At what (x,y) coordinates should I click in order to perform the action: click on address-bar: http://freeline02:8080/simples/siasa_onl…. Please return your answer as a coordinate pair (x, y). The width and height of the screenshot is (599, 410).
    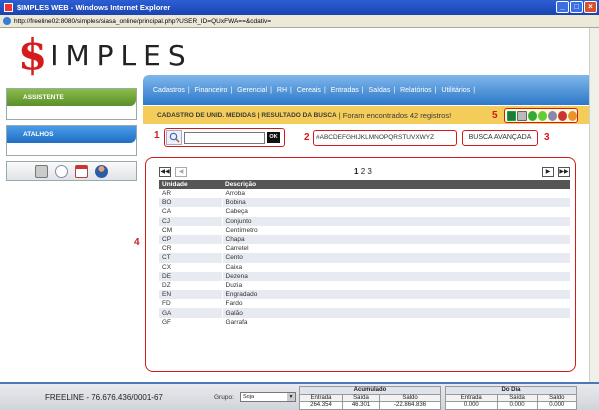
    Looking at the image, I should click on (299, 21).